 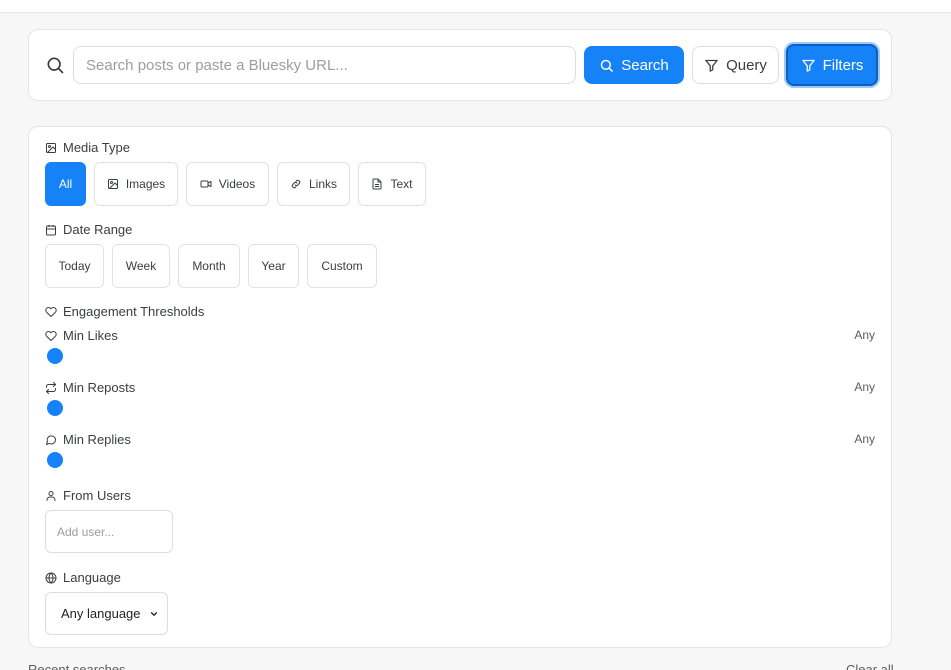 I want to click on media-option-videos: Videos, so click(x=227, y=184).